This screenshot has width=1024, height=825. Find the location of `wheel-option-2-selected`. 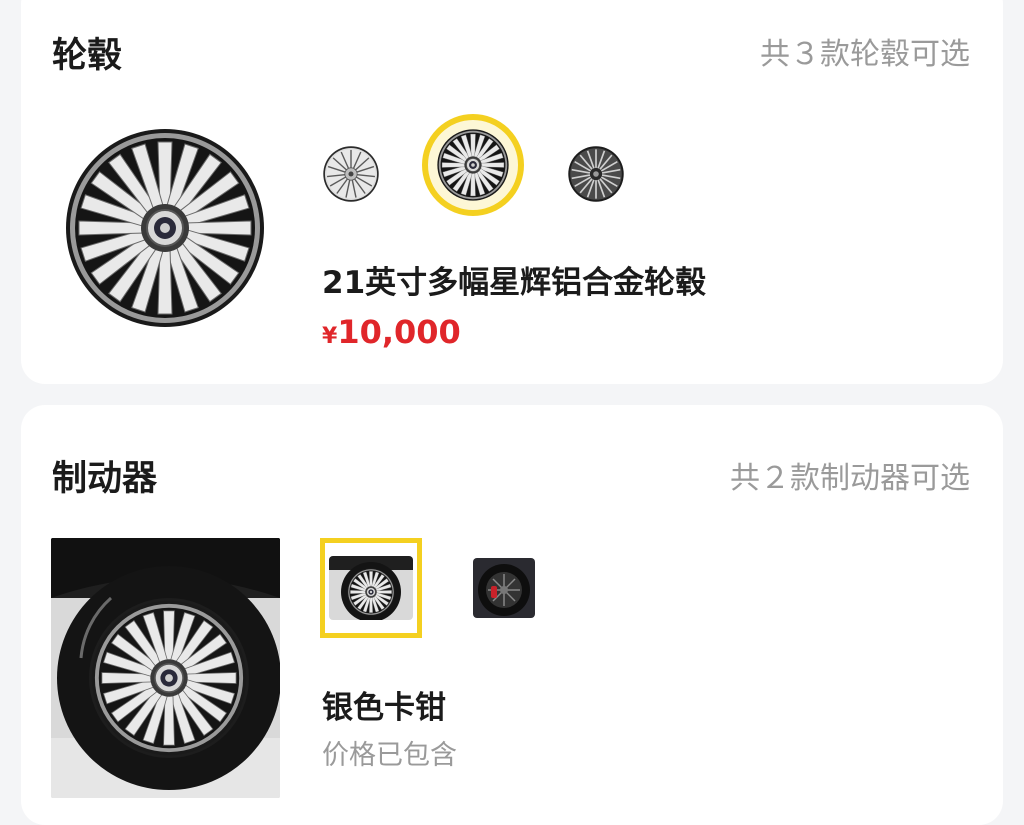

wheel-option-2-selected is located at coordinates (473, 165).